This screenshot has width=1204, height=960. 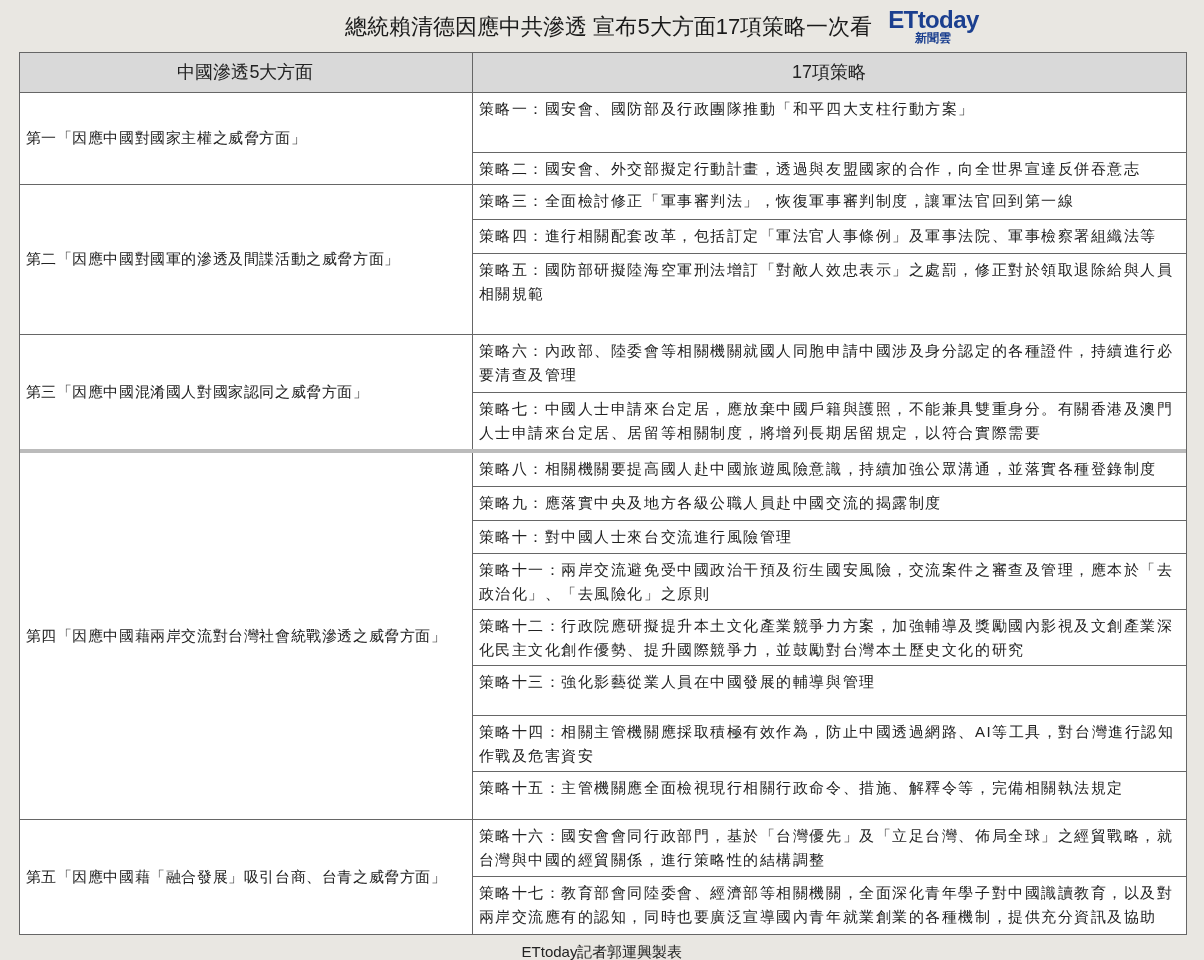 What do you see at coordinates (246, 138) in the screenshot?
I see `table-cell: 第一「因應中國對國家主權之威脅方面」` at bounding box center [246, 138].